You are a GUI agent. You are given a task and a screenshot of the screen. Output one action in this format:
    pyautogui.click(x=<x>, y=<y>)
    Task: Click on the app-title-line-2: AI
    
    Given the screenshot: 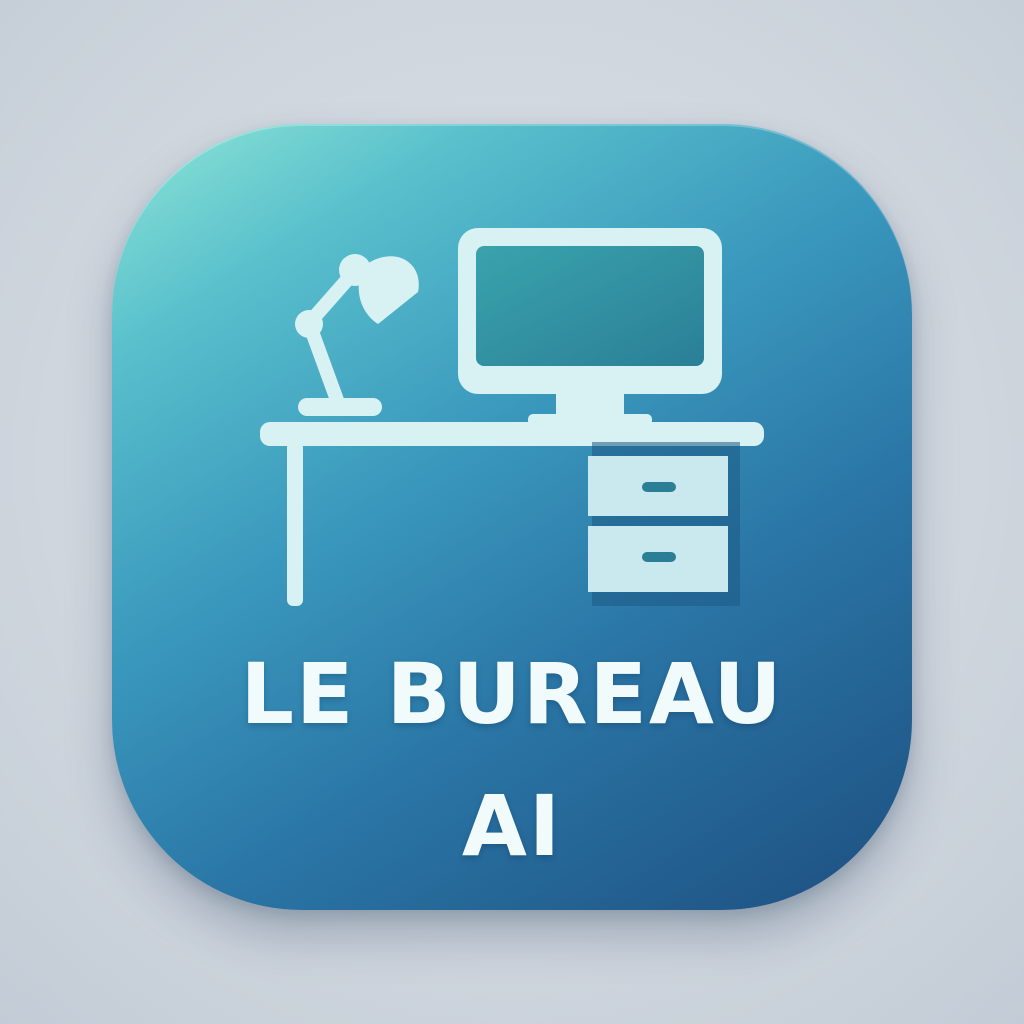 What is the action you would take?
    pyautogui.click(x=512, y=826)
    